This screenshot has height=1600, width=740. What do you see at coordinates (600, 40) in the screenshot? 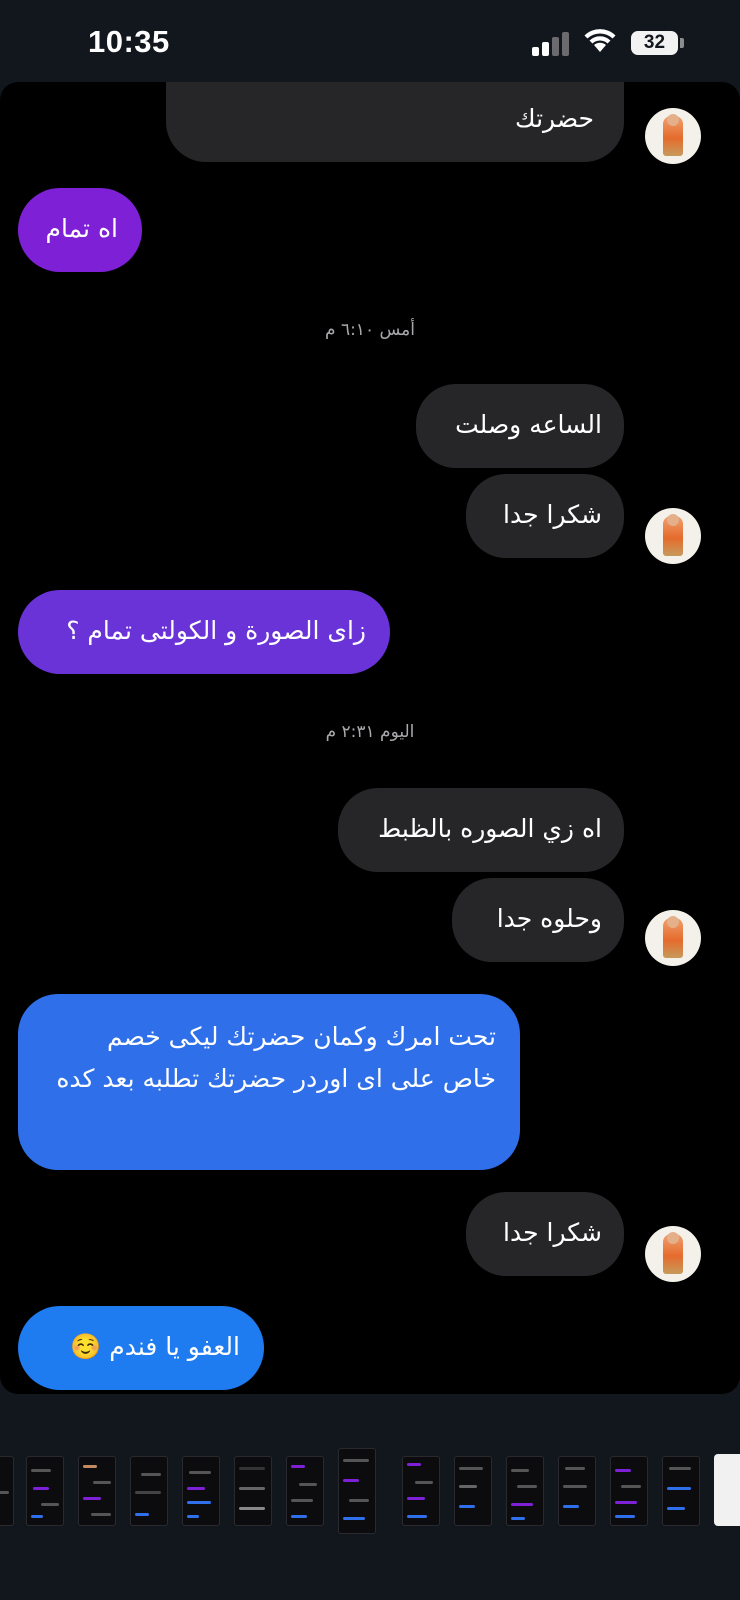
I see `wifi-icon` at bounding box center [600, 40].